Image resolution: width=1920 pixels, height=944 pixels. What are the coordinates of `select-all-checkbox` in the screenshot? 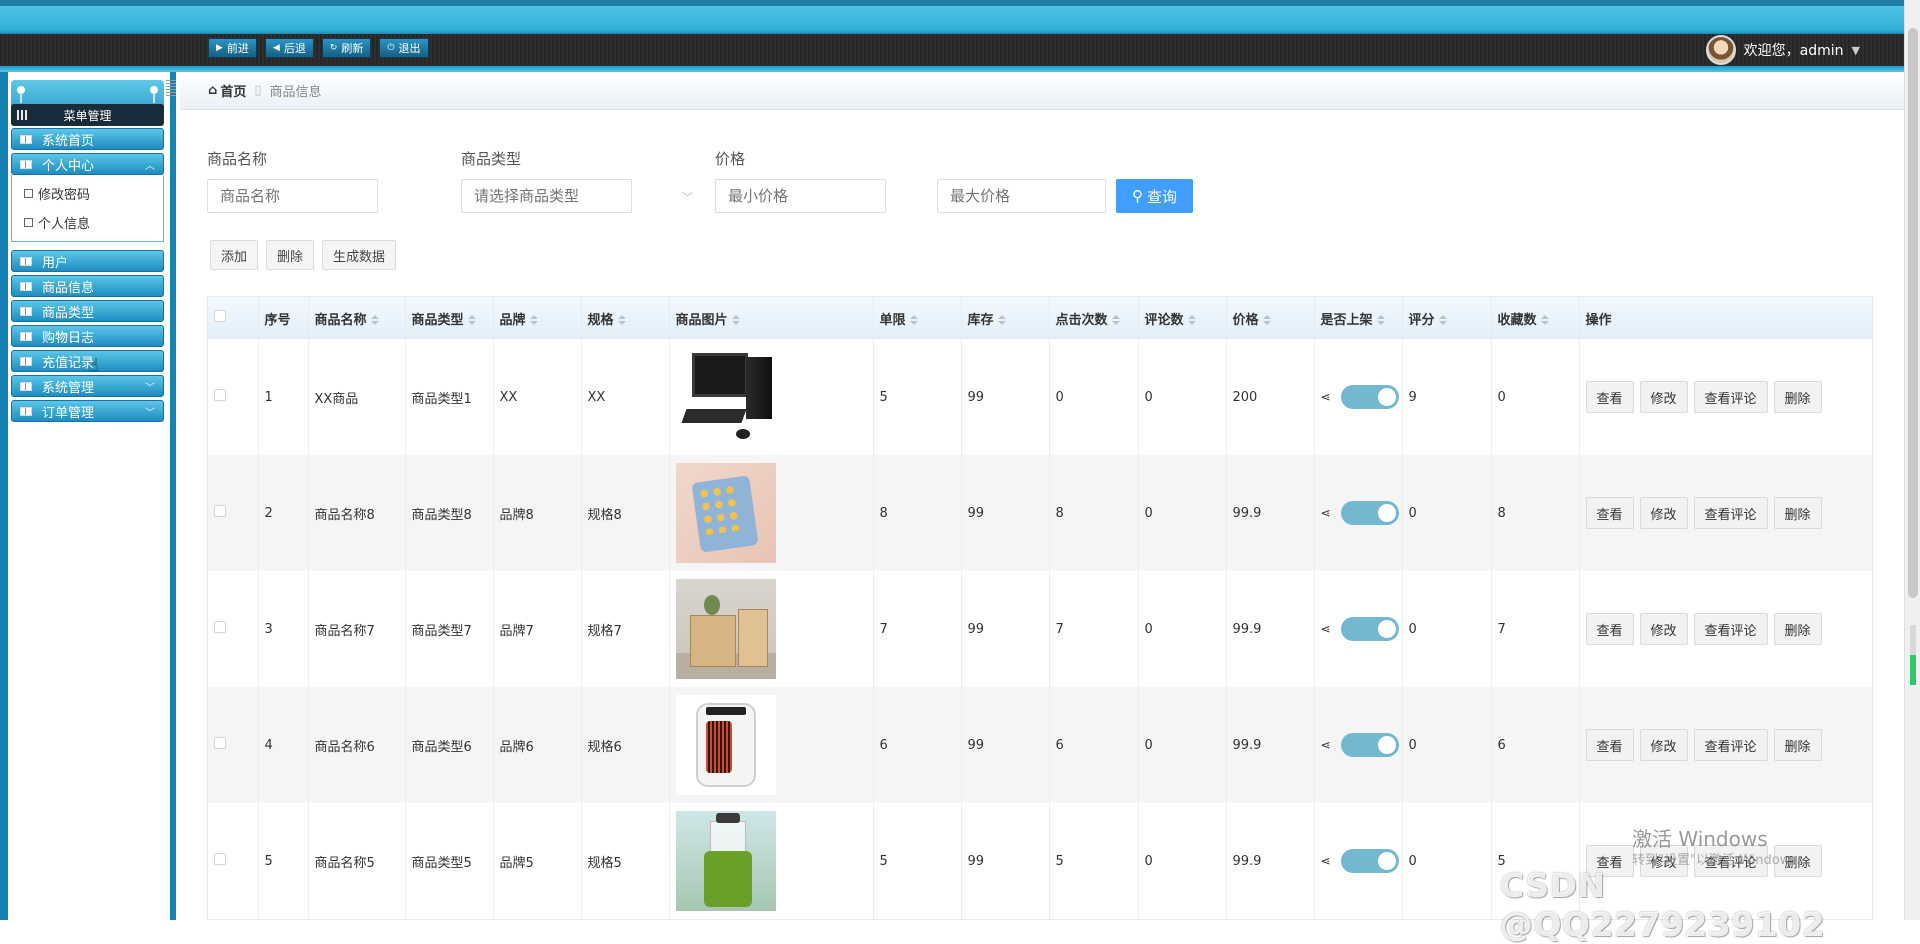 It's located at (220, 316).